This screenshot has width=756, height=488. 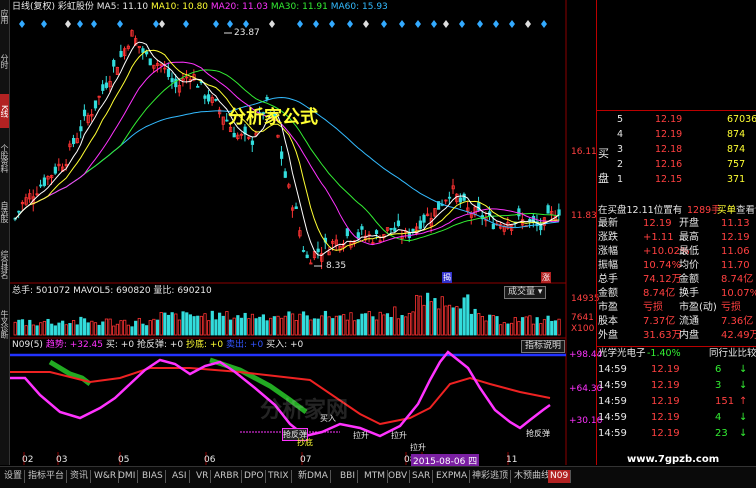 I want to click on tick-volume: 6, so click(x=718, y=369).